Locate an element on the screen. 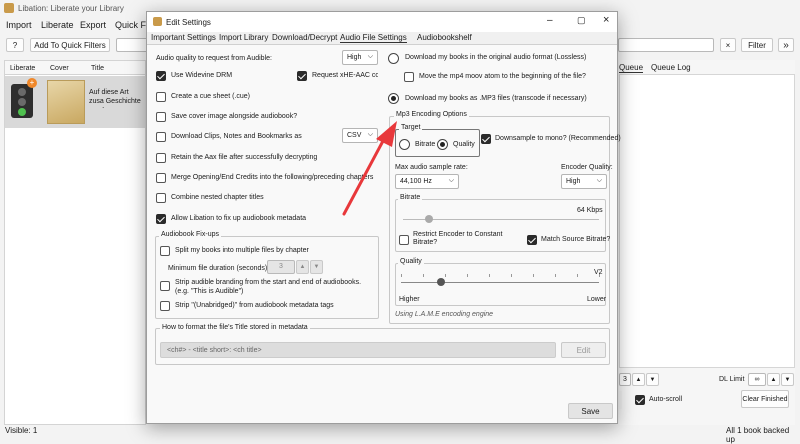 Image resolution: width=800 pixels, height=444 pixels. annotation-arrow-head is located at coordinates (386, 134).